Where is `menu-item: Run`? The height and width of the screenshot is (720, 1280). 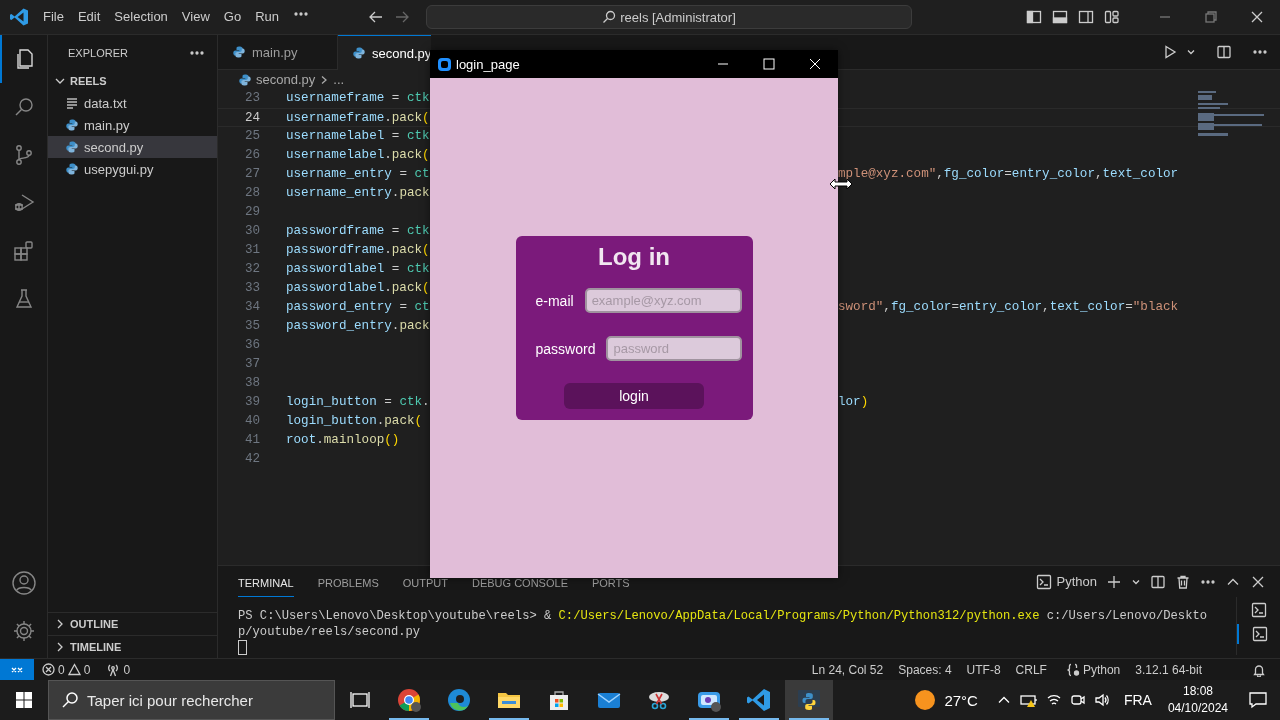
menu-item: Run is located at coordinates (267, 17).